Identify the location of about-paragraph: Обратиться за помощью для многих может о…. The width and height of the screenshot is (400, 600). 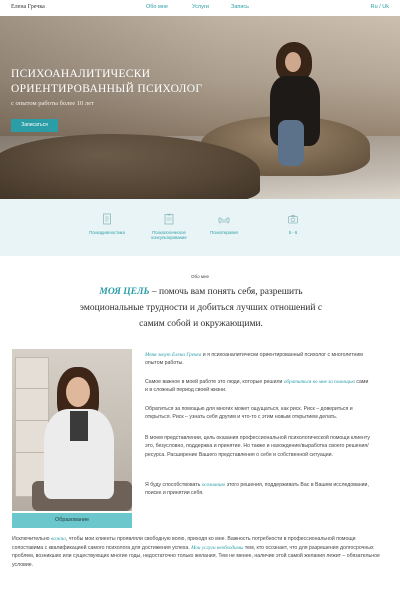
(249, 413).